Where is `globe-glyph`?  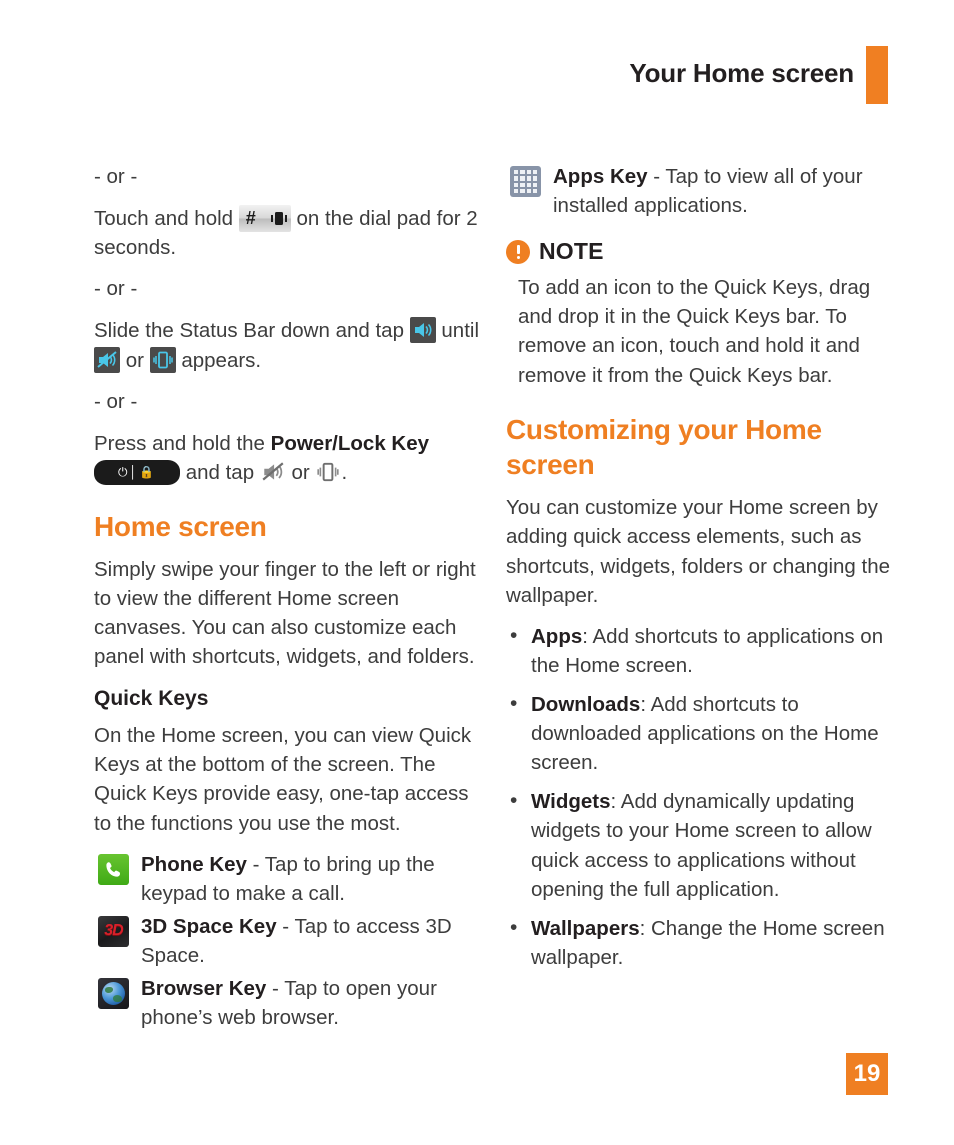 globe-glyph is located at coordinates (113, 994).